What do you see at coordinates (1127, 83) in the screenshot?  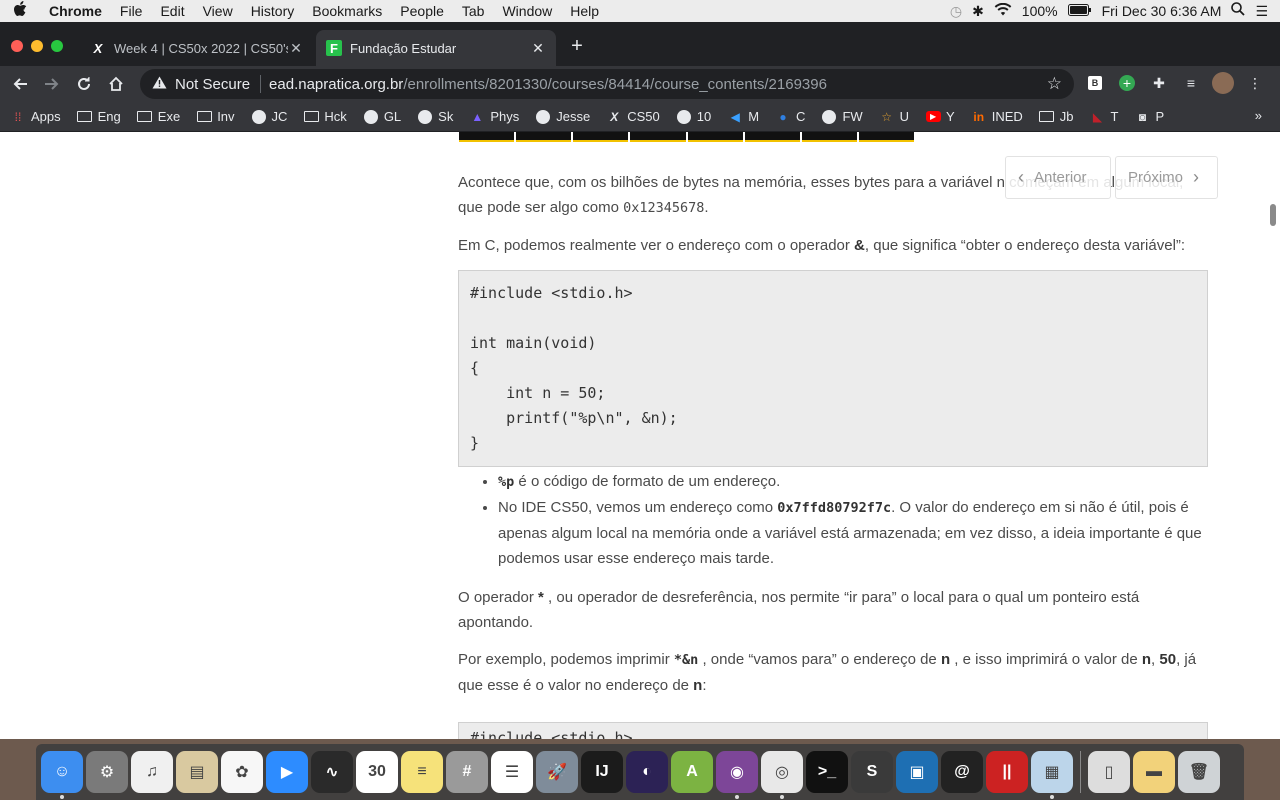 I see `extension-plus-icon: +` at bounding box center [1127, 83].